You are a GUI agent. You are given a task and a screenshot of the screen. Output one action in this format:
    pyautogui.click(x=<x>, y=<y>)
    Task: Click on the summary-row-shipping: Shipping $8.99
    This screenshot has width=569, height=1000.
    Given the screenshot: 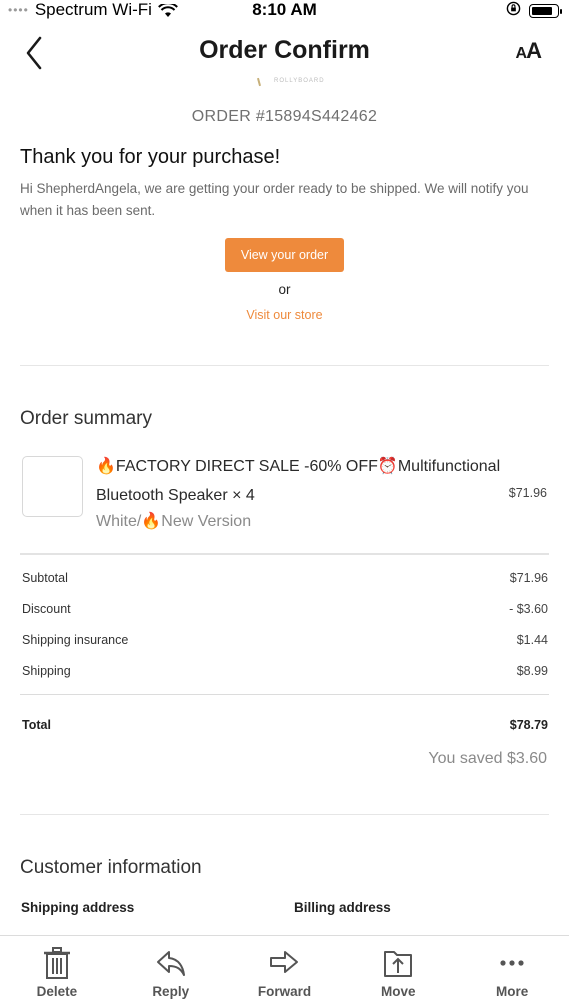 What is the action you would take?
    pyautogui.click(x=285, y=671)
    